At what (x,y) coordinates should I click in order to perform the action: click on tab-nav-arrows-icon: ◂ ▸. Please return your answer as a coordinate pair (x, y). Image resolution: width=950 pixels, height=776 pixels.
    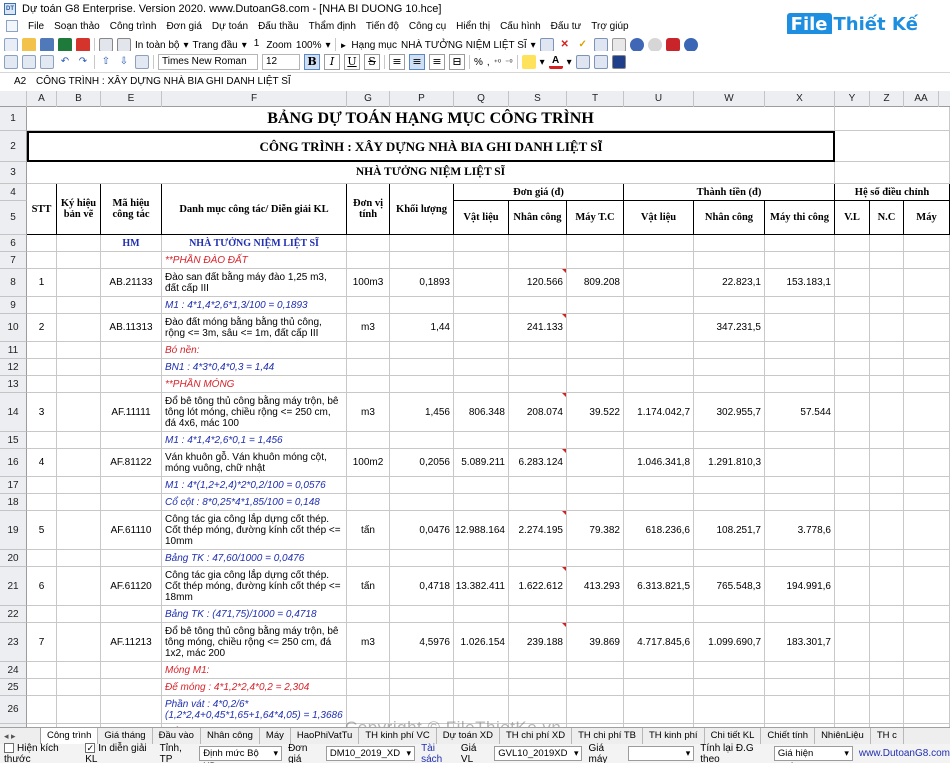
    Looking at the image, I should click on (10, 736).